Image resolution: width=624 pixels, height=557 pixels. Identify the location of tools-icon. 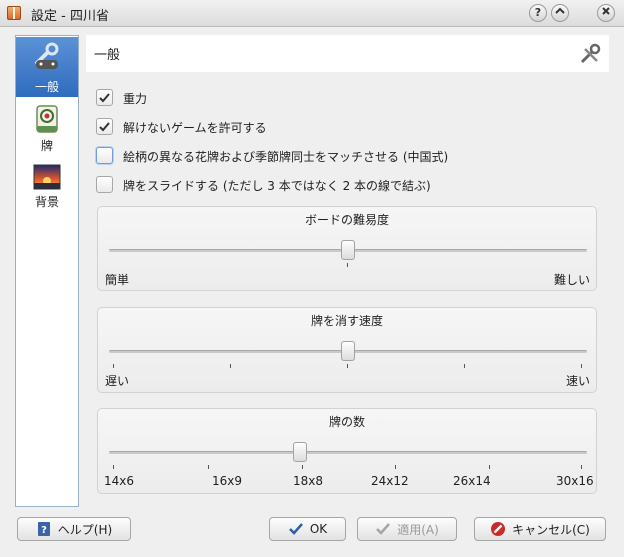
(590, 53).